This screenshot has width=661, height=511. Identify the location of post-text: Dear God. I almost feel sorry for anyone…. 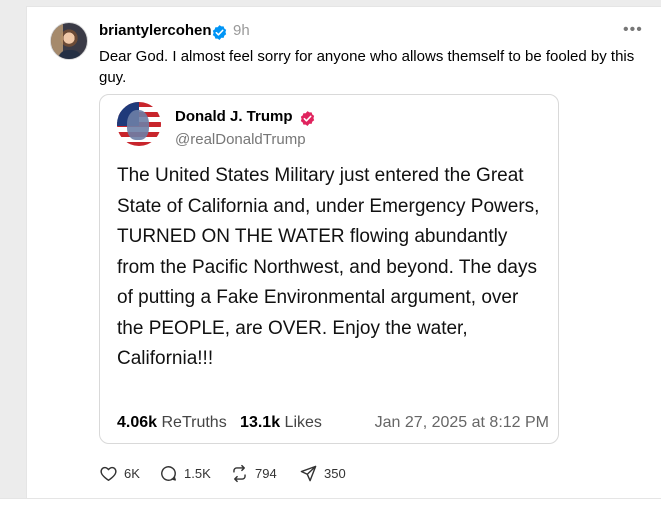
(367, 67).